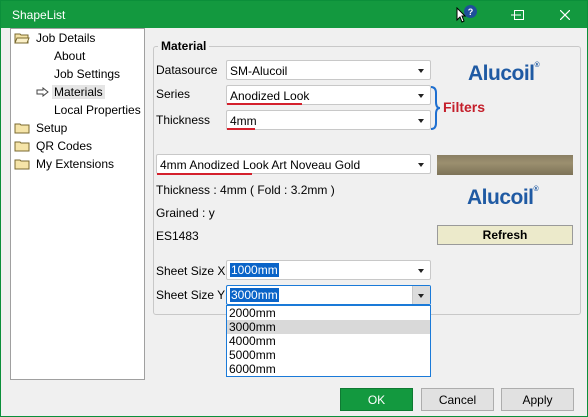  I want to click on folder-open-icon, so click(22, 38).